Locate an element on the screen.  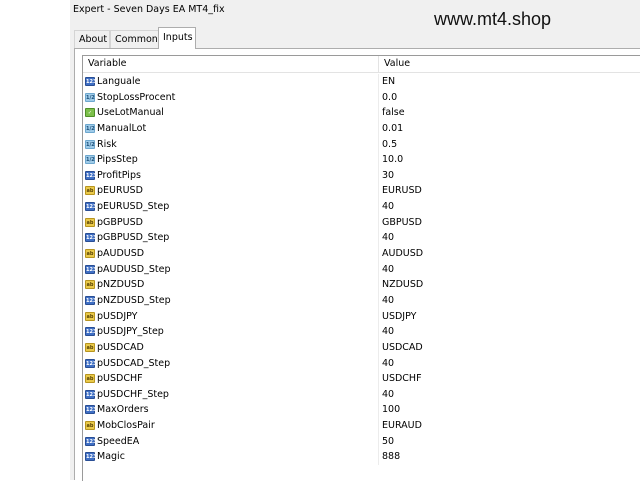
parameter-row: 123 SpeedEA 50 is located at coordinates (361, 441).